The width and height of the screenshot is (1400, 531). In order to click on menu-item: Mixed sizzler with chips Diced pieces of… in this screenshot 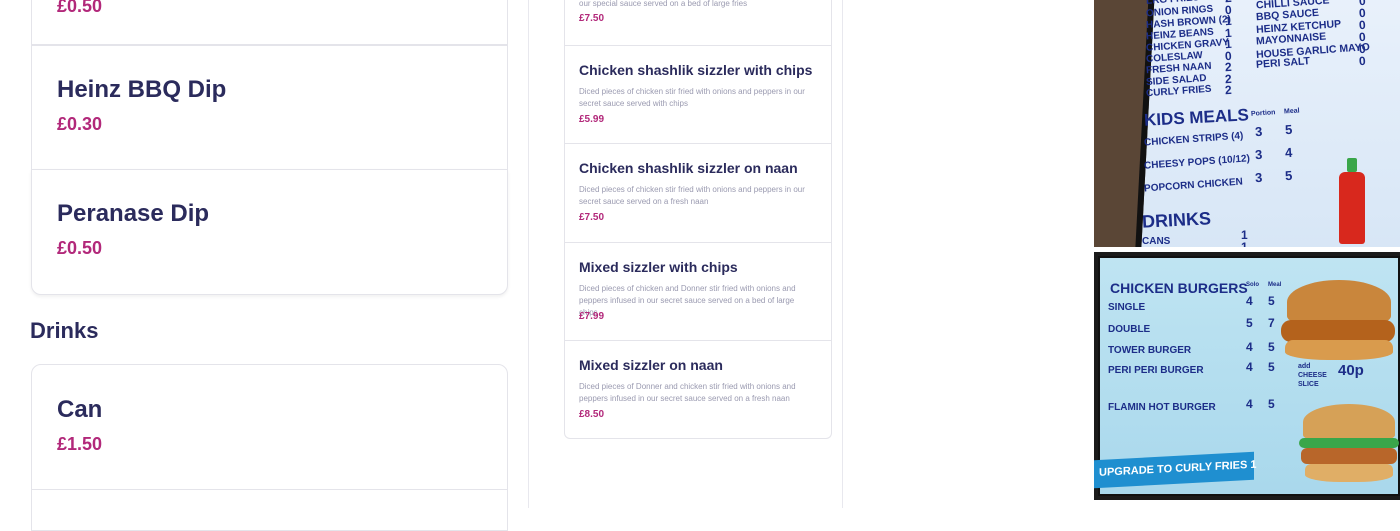, I will do `click(698, 291)`.